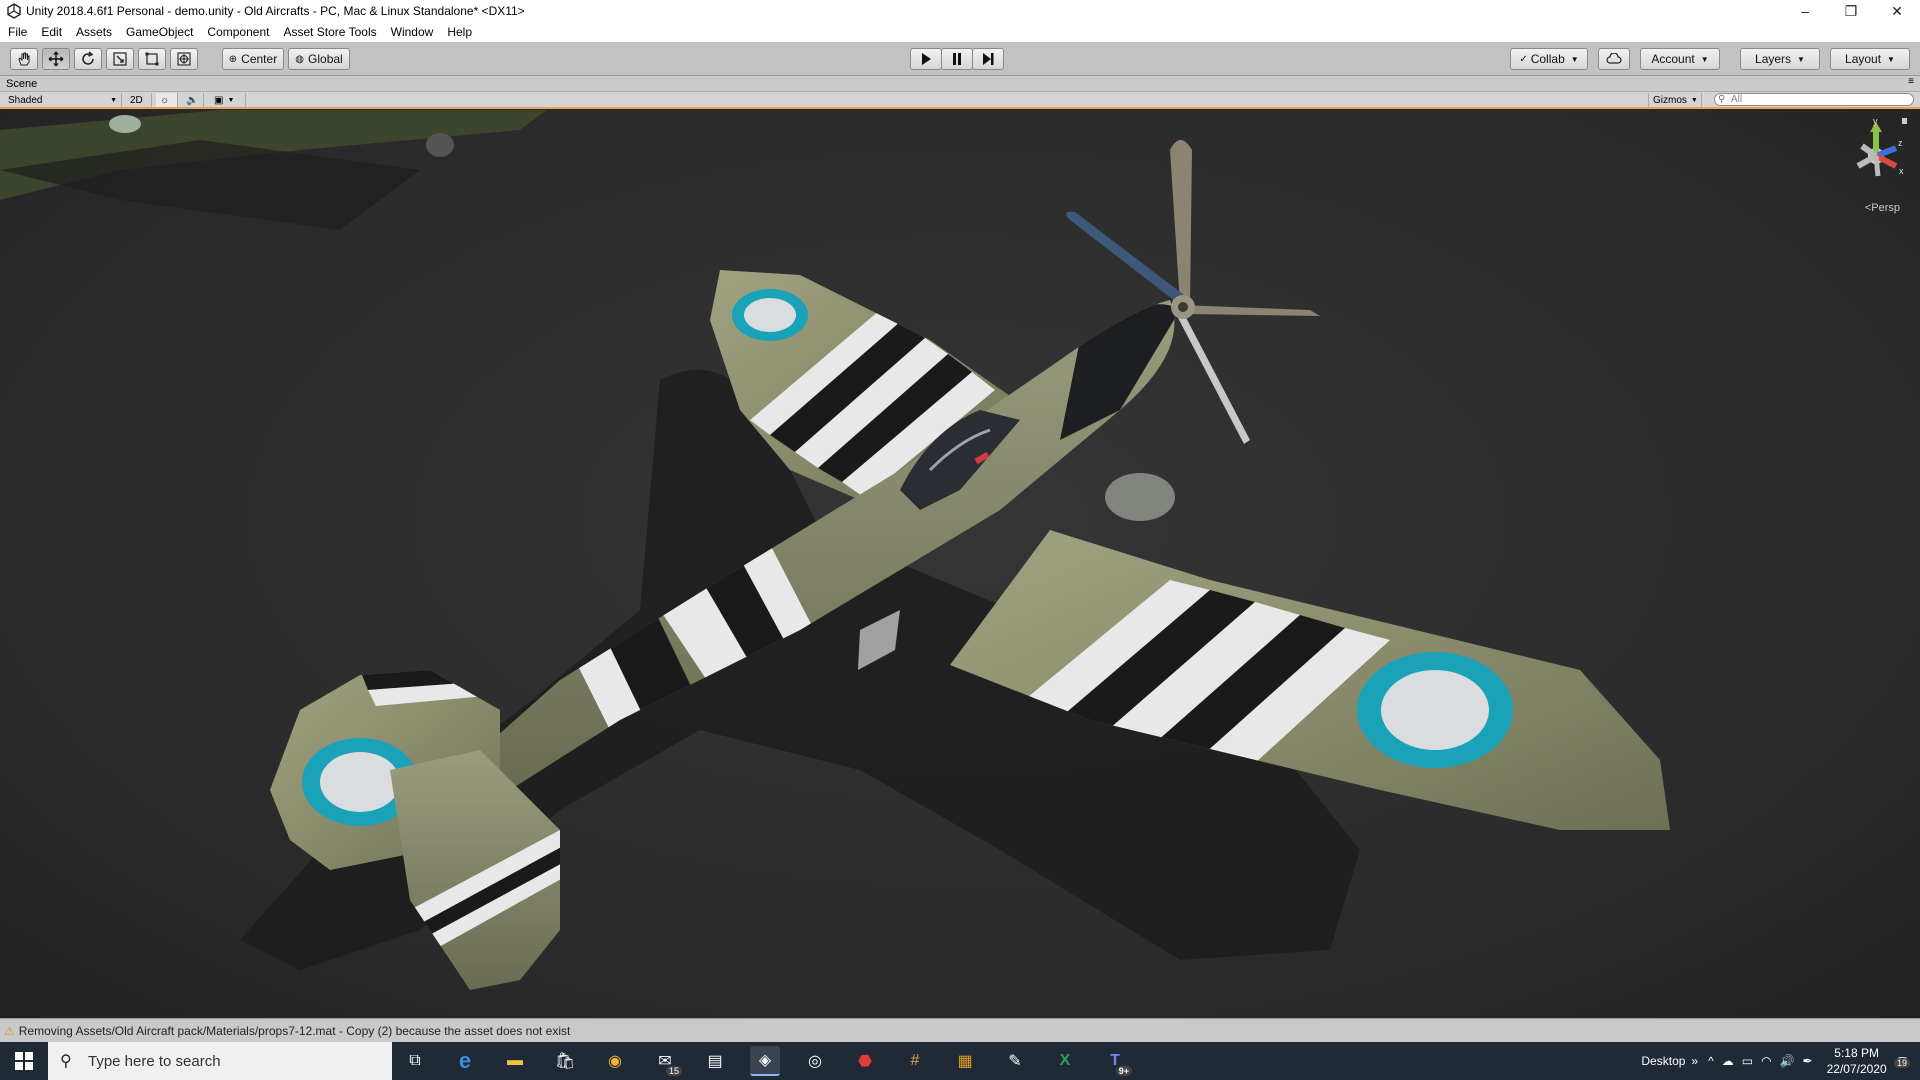 This screenshot has height=1080, width=1920. Describe the element at coordinates (1766, 1061) in the screenshot. I see `wifi-icon: ◠` at that location.